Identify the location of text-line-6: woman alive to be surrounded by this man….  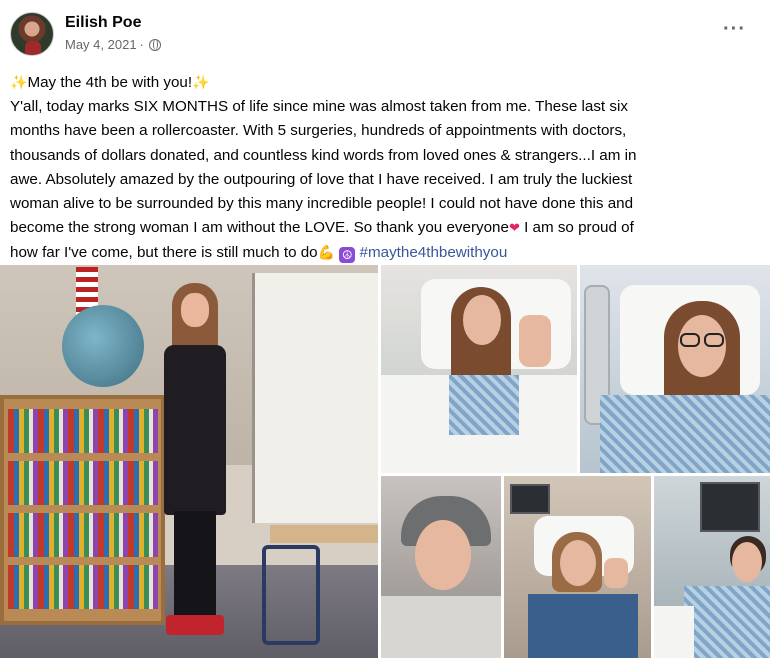
(322, 204).